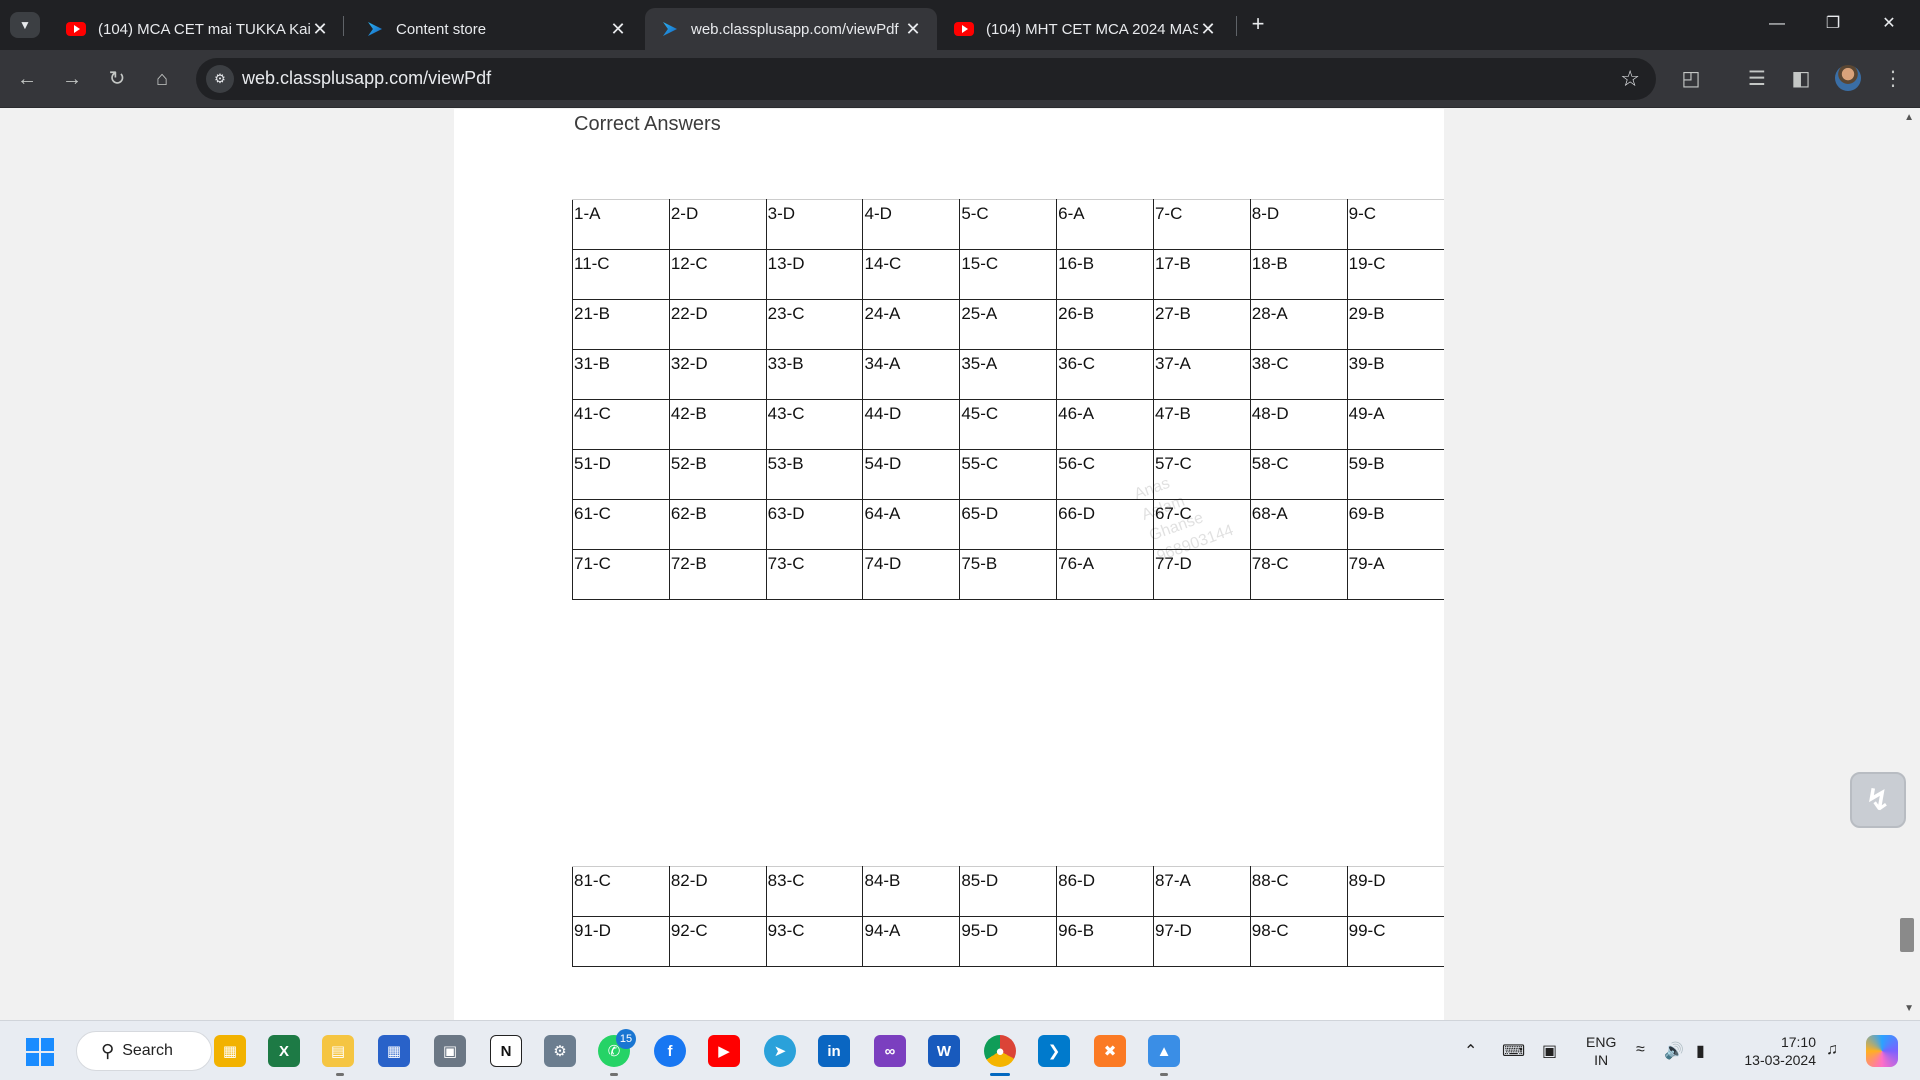  Describe the element at coordinates (1909, 1008) in the screenshot. I see `scroll-down-arrow: ▼` at that location.